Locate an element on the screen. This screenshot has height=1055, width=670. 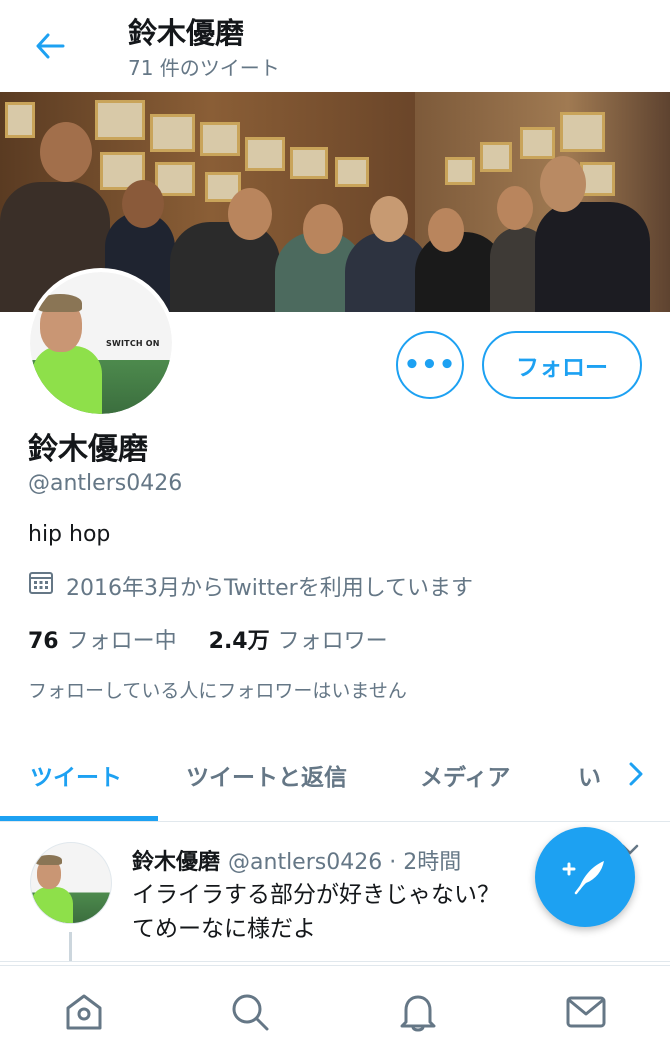
compose-tweet-icon is located at coordinates (585, 877).